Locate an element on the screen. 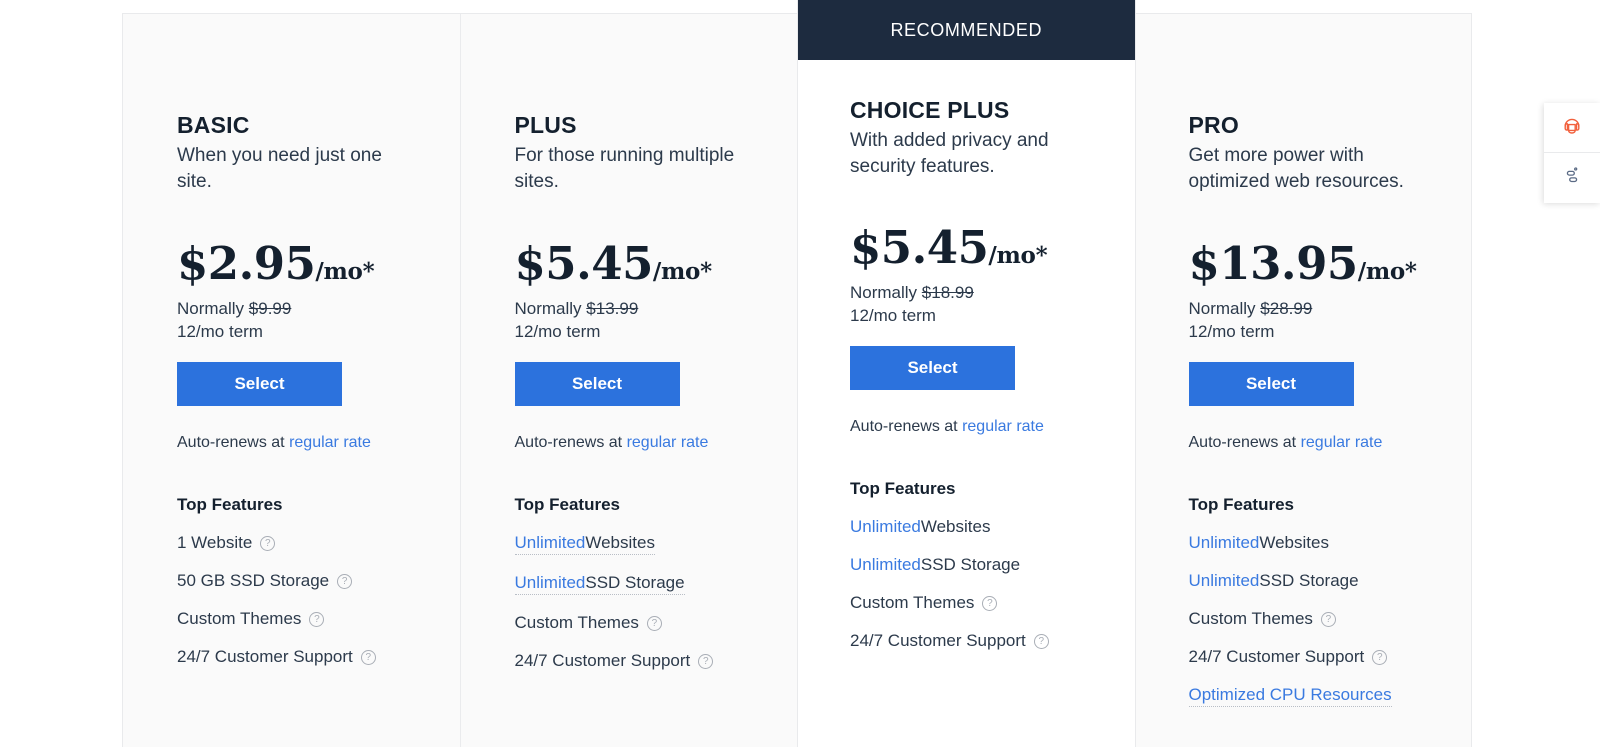 The width and height of the screenshot is (1600, 747). support-agent-icon is located at coordinates (1572, 127).